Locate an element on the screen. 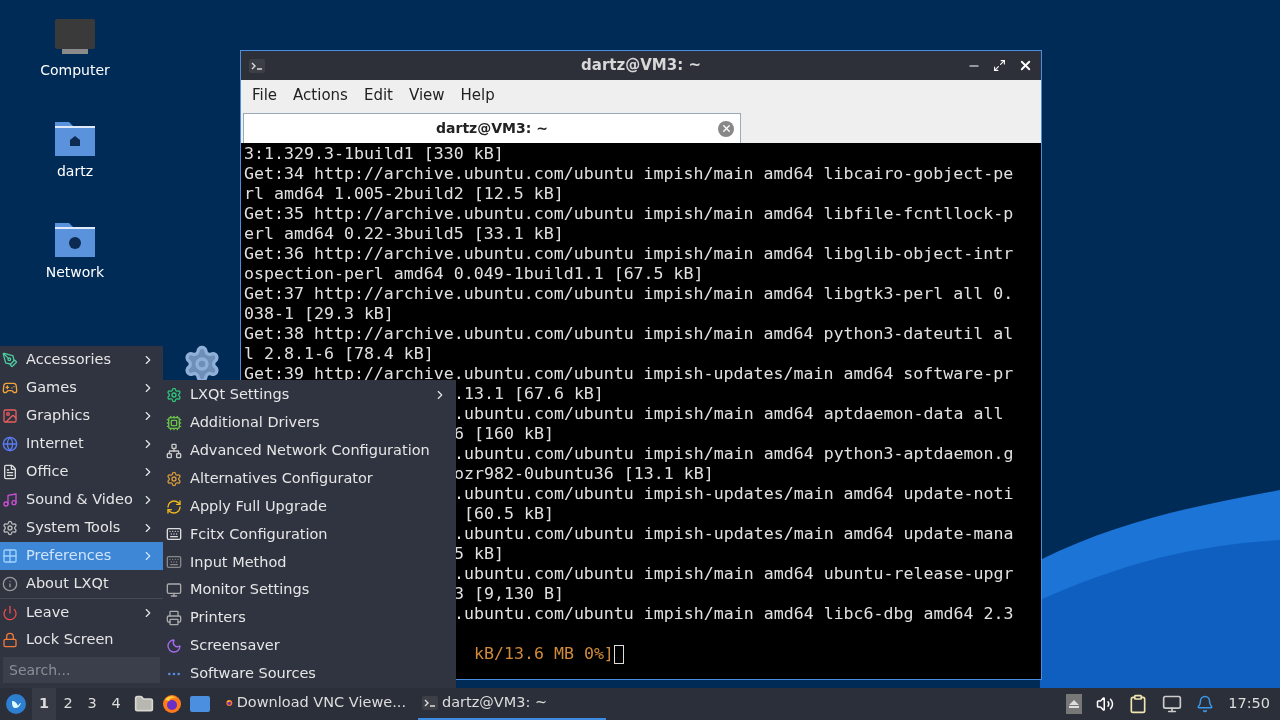 The height and width of the screenshot is (720, 1280). menu-item: Edit is located at coordinates (378, 95).